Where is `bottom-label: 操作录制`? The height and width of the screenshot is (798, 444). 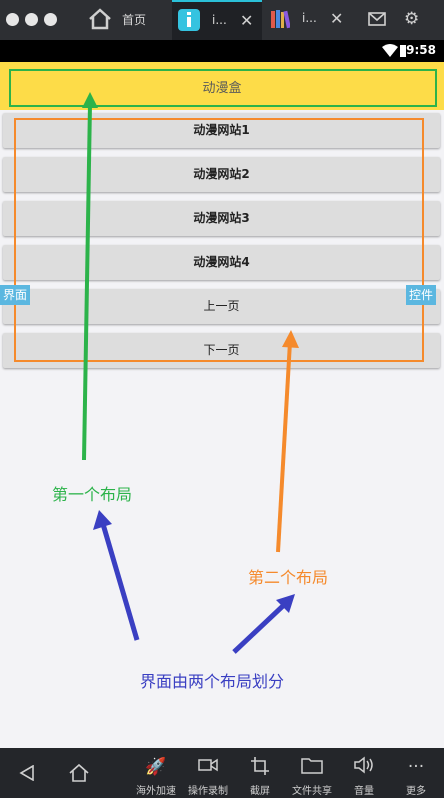 bottom-label: 操作录制 is located at coordinates (208, 791).